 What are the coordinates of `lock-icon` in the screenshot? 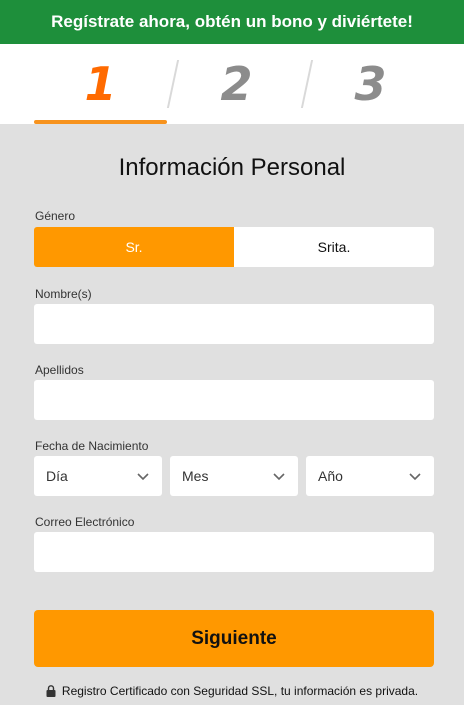 It's located at (51, 691).